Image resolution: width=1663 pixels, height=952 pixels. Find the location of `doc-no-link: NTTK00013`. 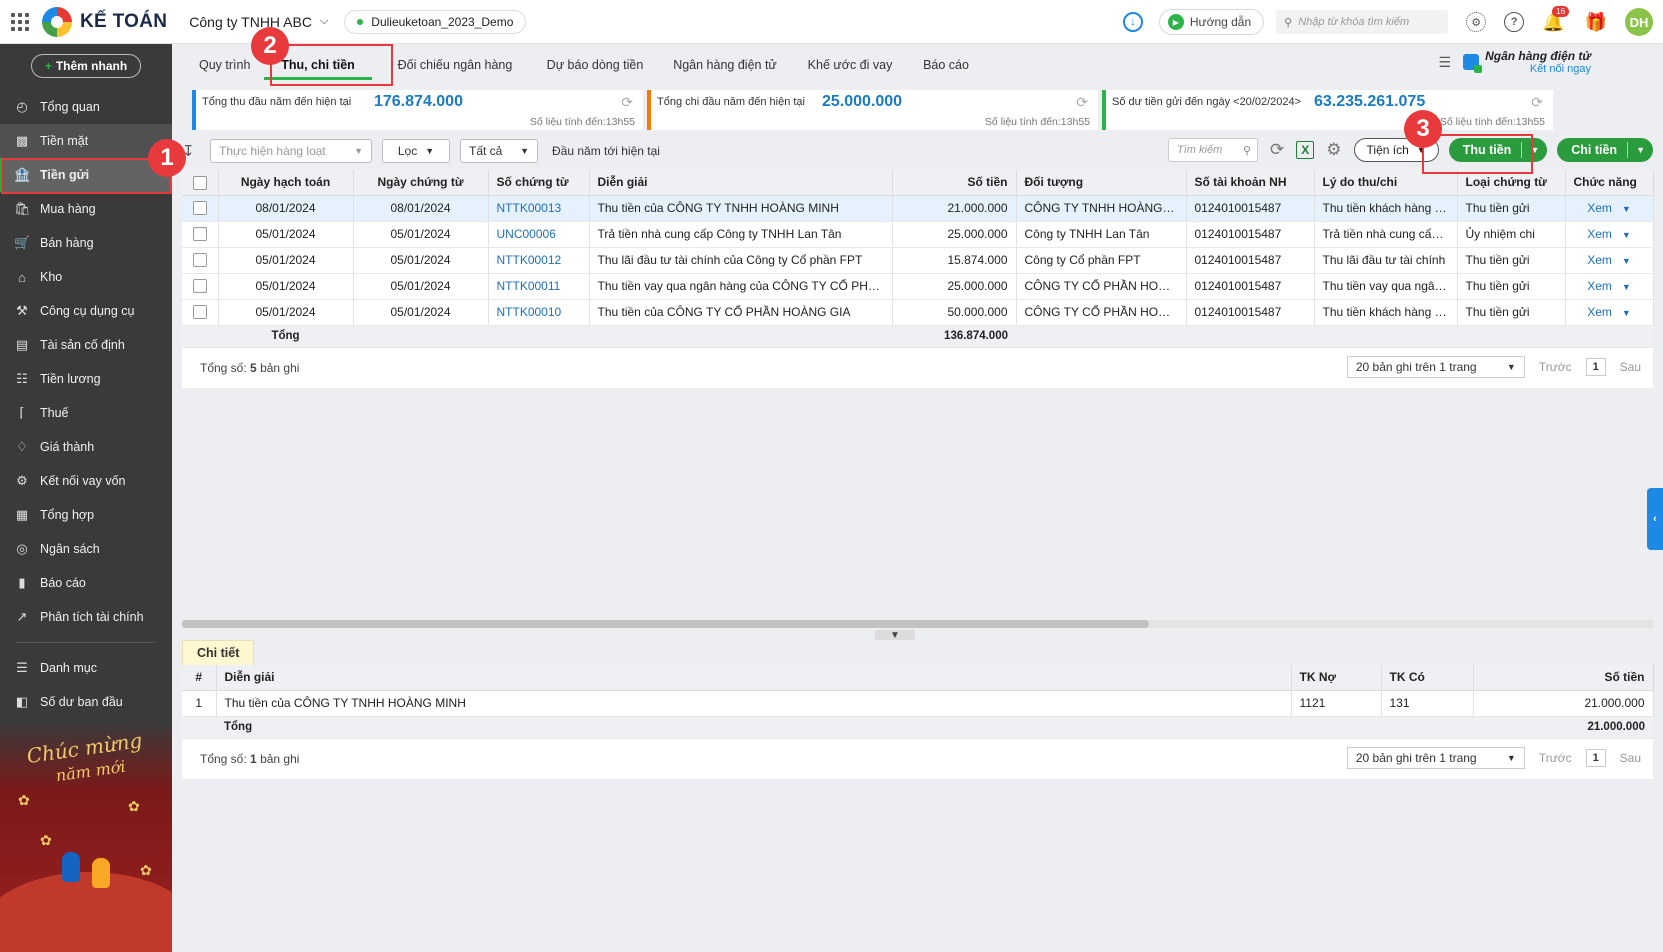

doc-no-link: NTTK00013 is located at coordinates (529, 208).